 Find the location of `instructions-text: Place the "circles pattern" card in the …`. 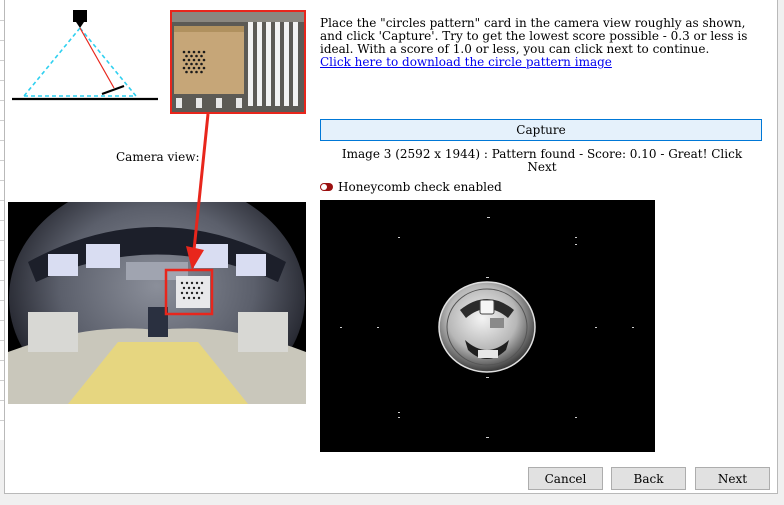

instructions-text: Place the "circles pattern" card in the … is located at coordinates (545, 43).